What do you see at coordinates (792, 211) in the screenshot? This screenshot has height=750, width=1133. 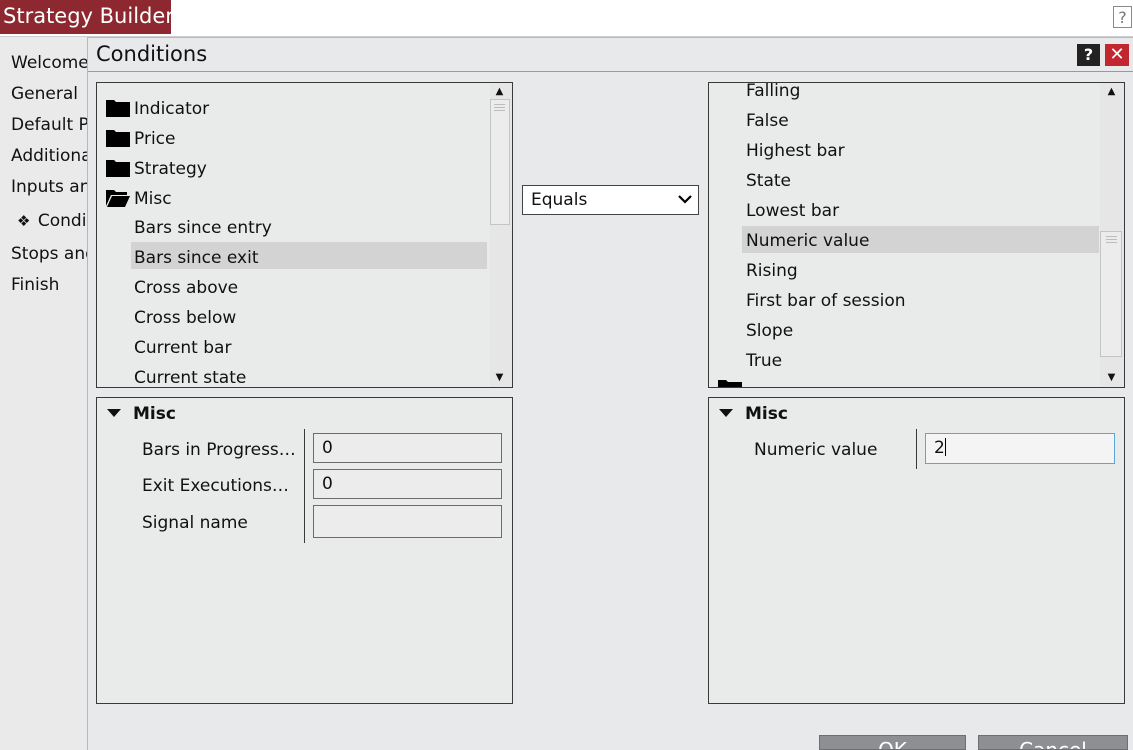 I see `list-item: Lowest bar` at bounding box center [792, 211].